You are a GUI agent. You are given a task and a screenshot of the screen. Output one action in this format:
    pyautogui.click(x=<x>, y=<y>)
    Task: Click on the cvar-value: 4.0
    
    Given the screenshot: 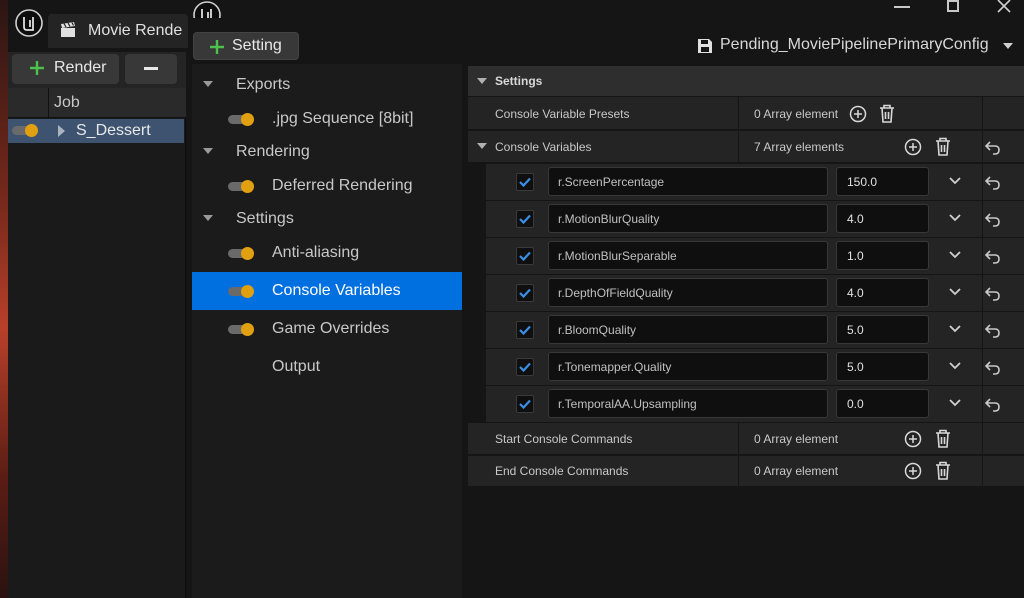 What is the action you would take?
    pyautogui.click(x=855, y=219)
    